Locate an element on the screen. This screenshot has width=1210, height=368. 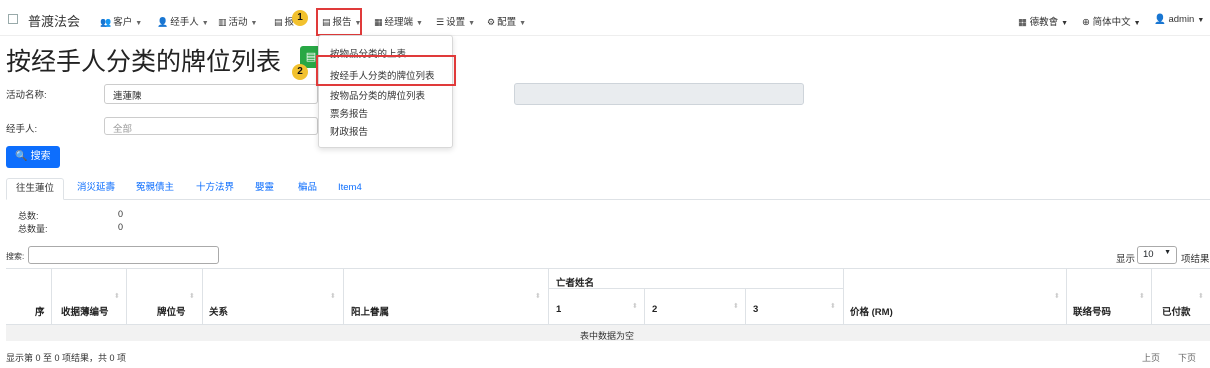
table-search-input is located at coordinates (123, 255).